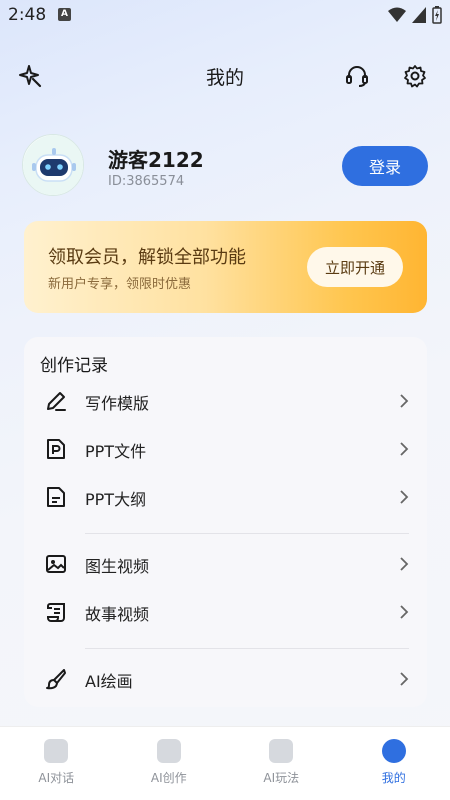  What do you see at coordinates (74, 366) in the screenshot?
I see `records-title: 创作记录` at bounding box center [74, 366].